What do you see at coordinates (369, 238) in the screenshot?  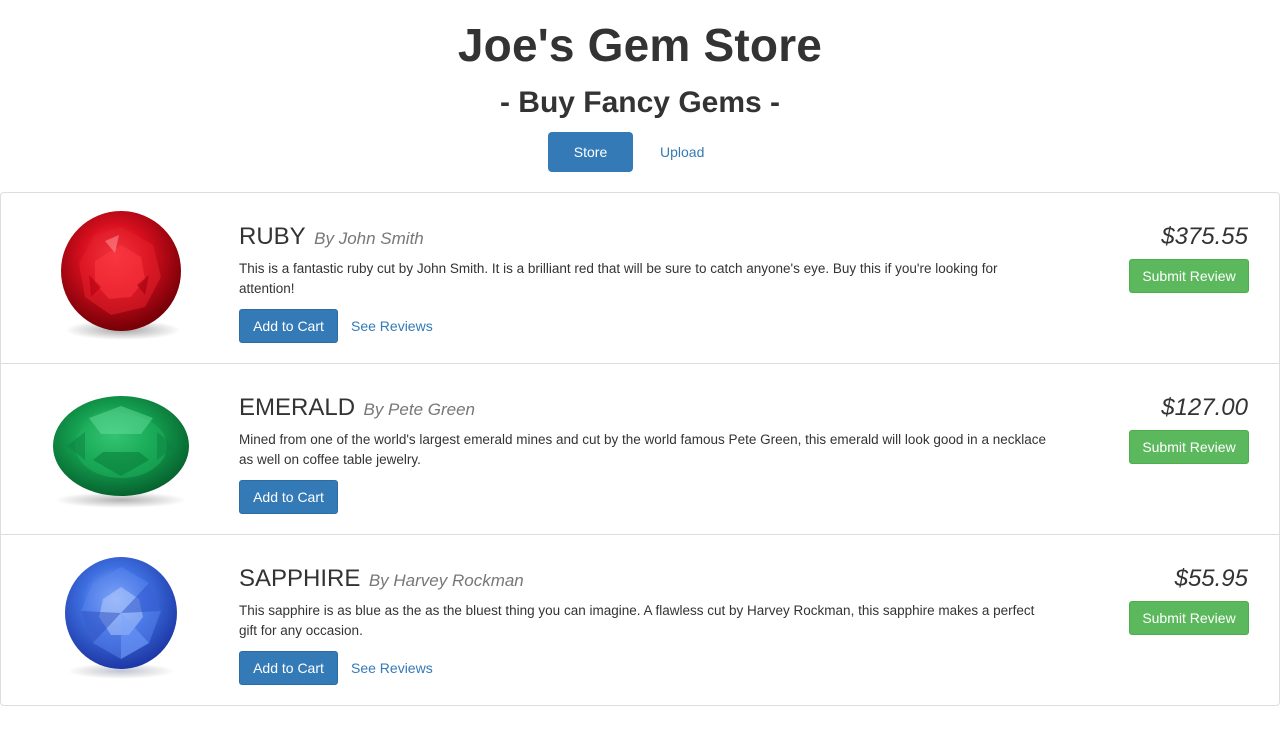 I see `product-author: By John Smith` at bounding box center [369, 238].